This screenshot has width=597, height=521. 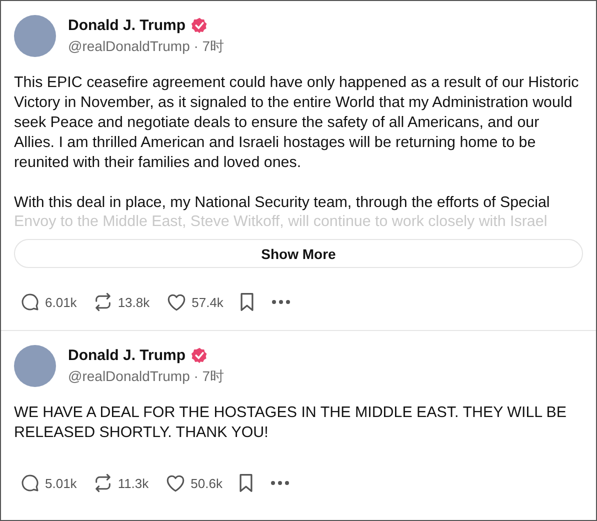 What do you see at coordinates (61, 302) in the screenshot?
I see `reply-count: 6.01k` at bounding box center [61, 302].